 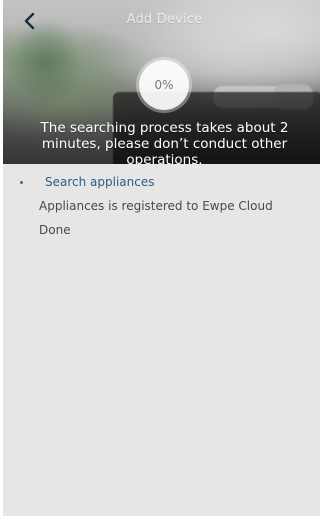 I want to click on step-label: Done, so click(x=55, y=230).